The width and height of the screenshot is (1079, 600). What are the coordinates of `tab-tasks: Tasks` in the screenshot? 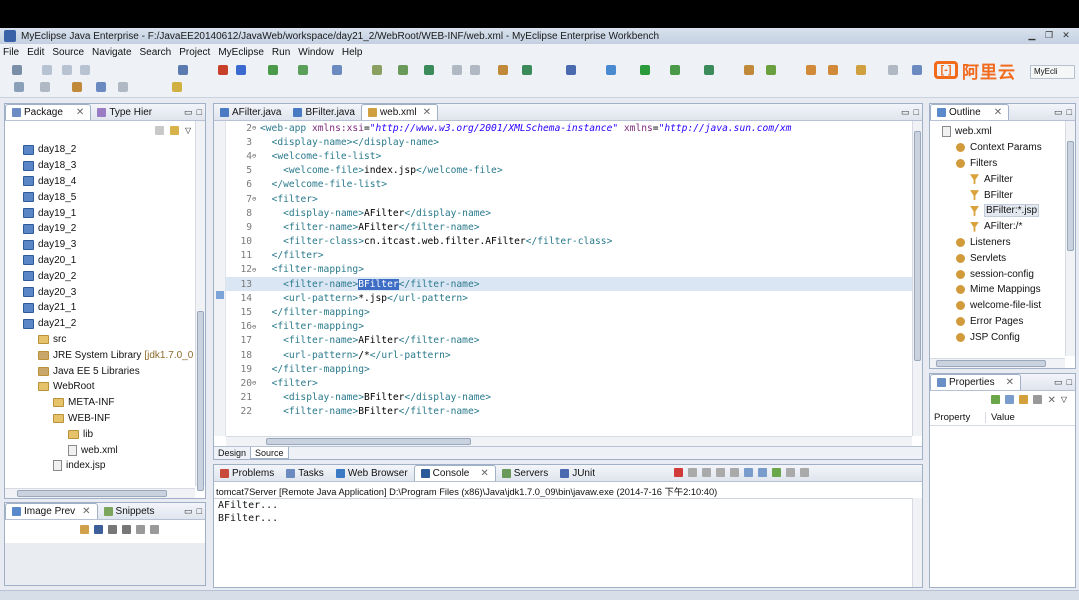 It's located at (305, 473).